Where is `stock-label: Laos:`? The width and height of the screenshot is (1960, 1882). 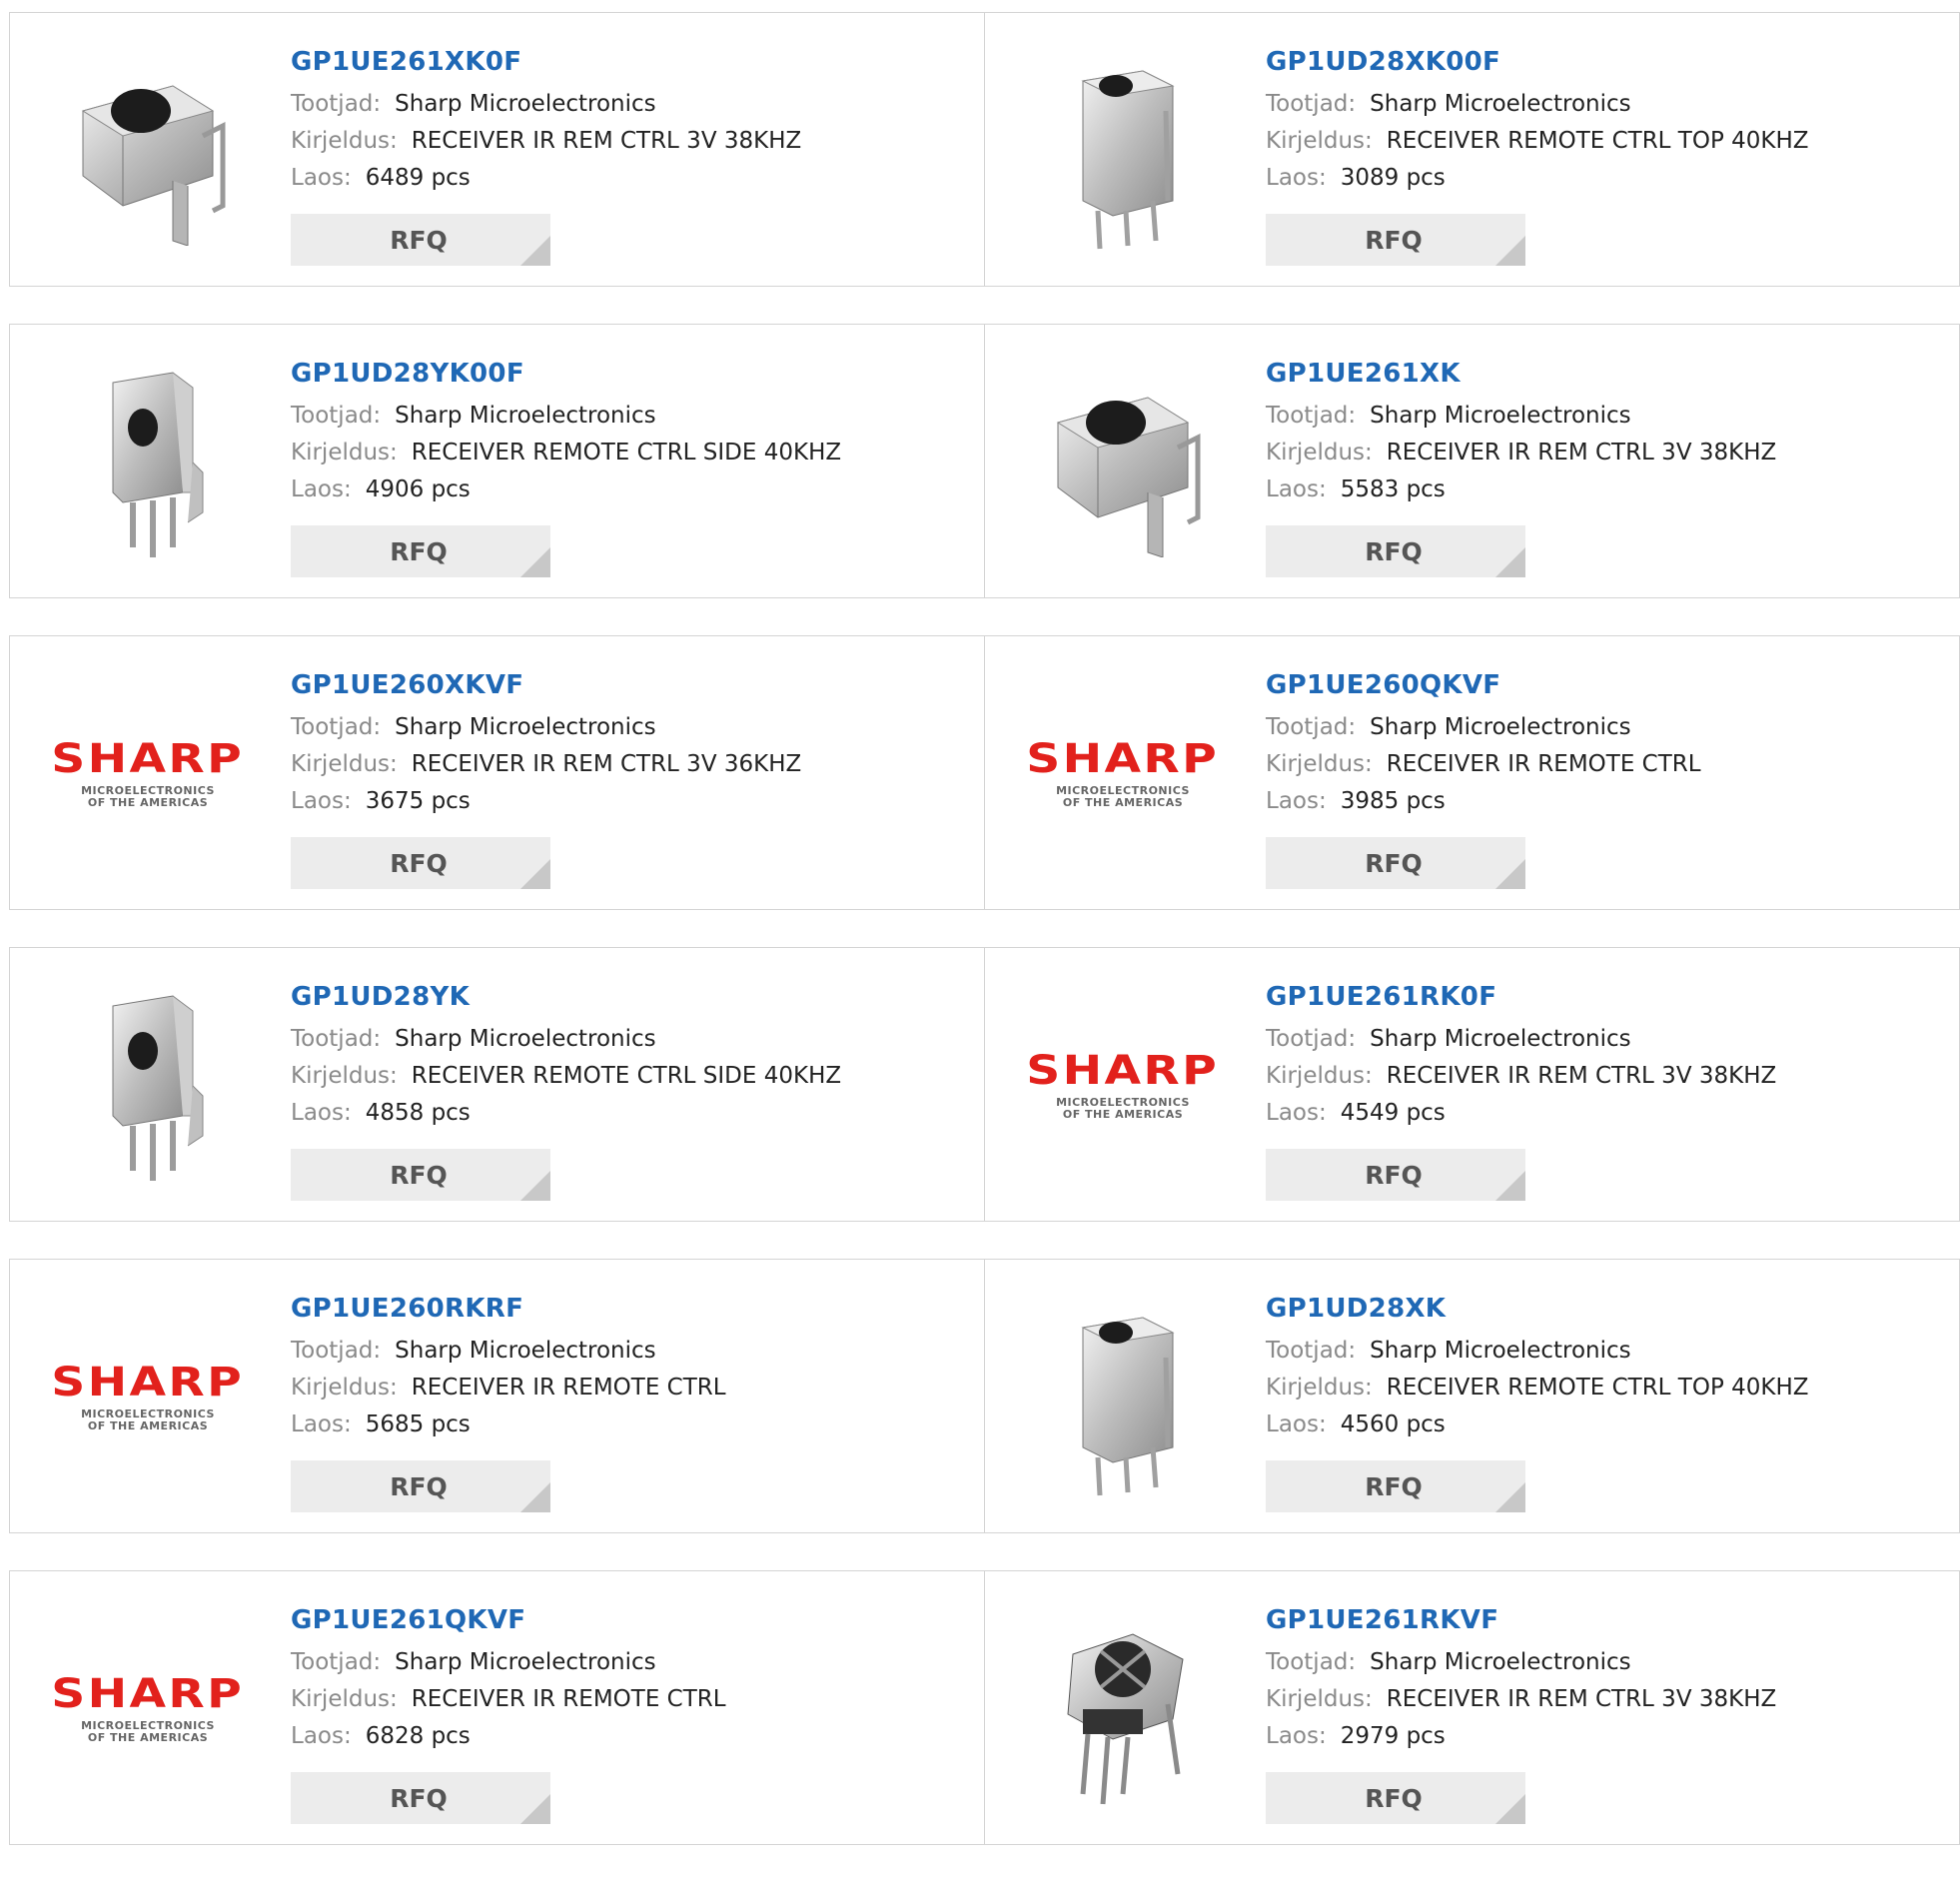
stock-label: Laos: is located at coordinates (1296, 178).